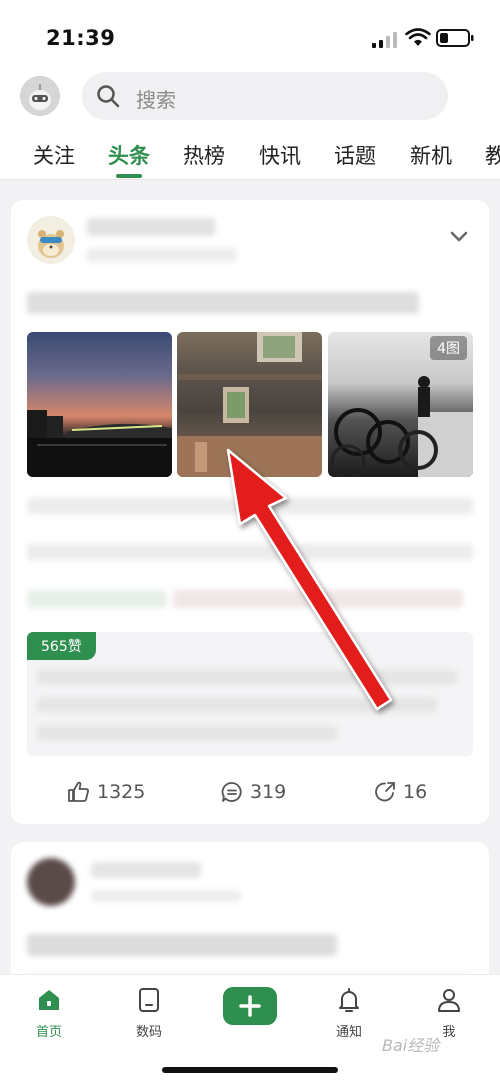 The width and height of the screenshot is (500, 1083). What do you see at coordinates (400, 792) in the screenshot?
I see `share-button: 16` at bounding box center [400, 792].